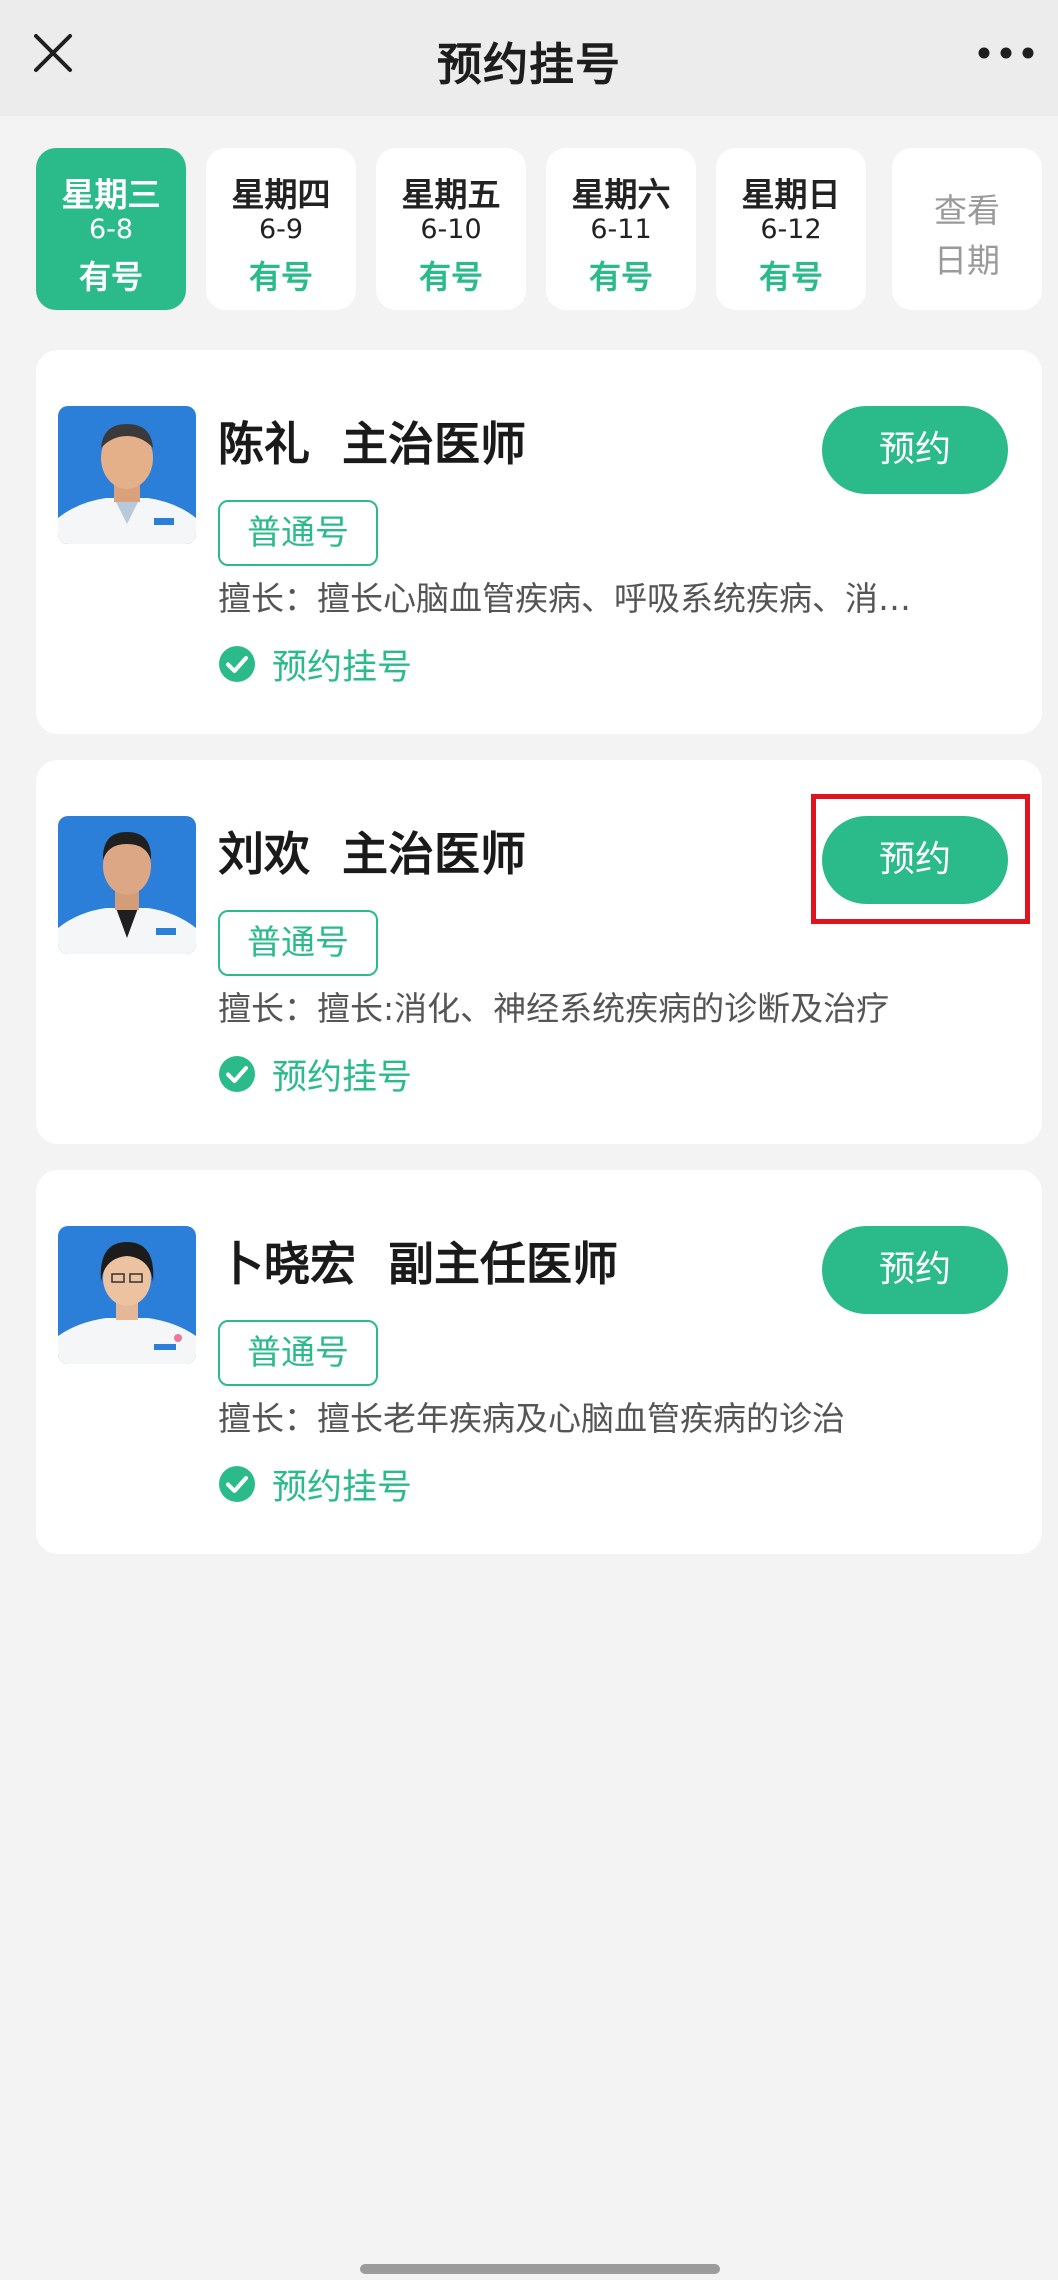  Describe the element at coordinates (528, 64) in the screenshot. I see `page-title: 预约挂号` at that location.